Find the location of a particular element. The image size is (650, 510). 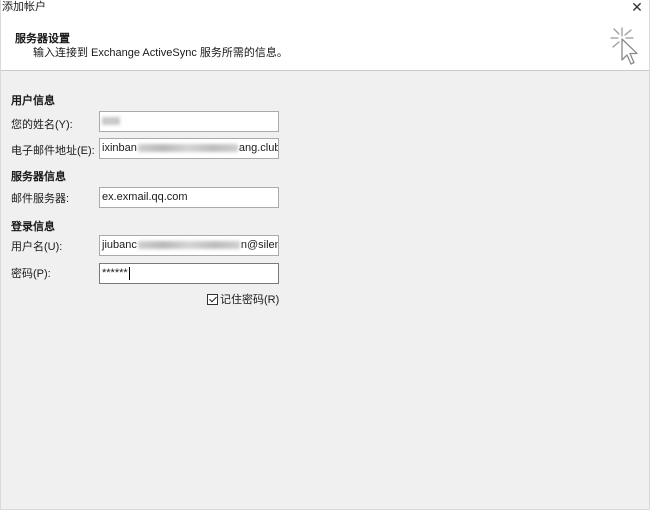

email-label: 电子邮件地址(E): is located at coordinates (53, 151).